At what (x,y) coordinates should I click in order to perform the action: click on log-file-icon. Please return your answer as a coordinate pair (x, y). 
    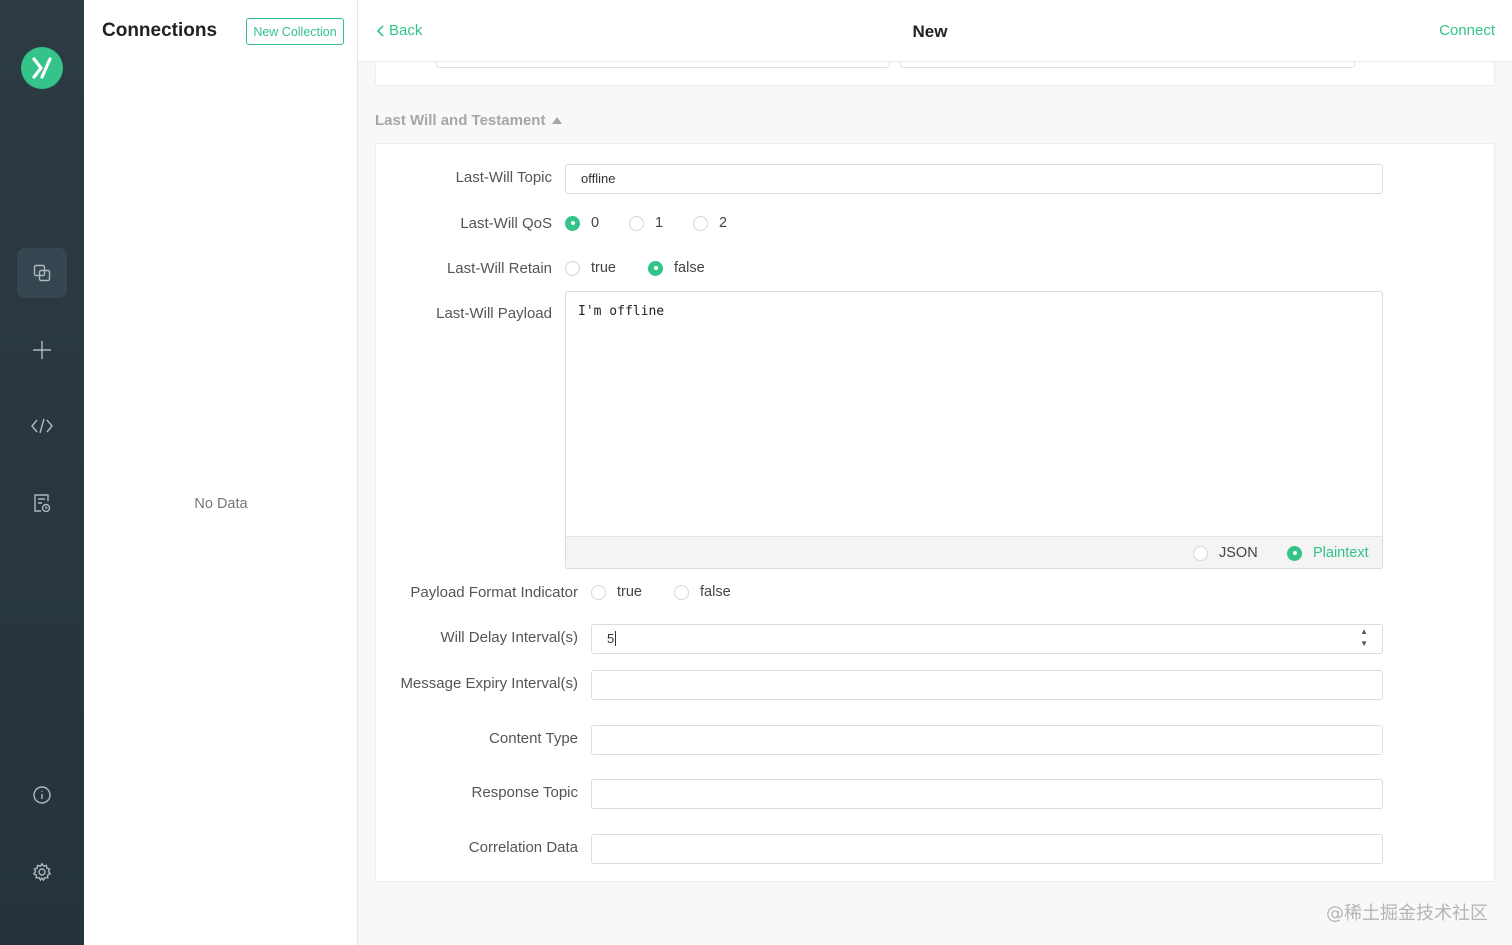
    Looking at the image, I should click on (42, 503).